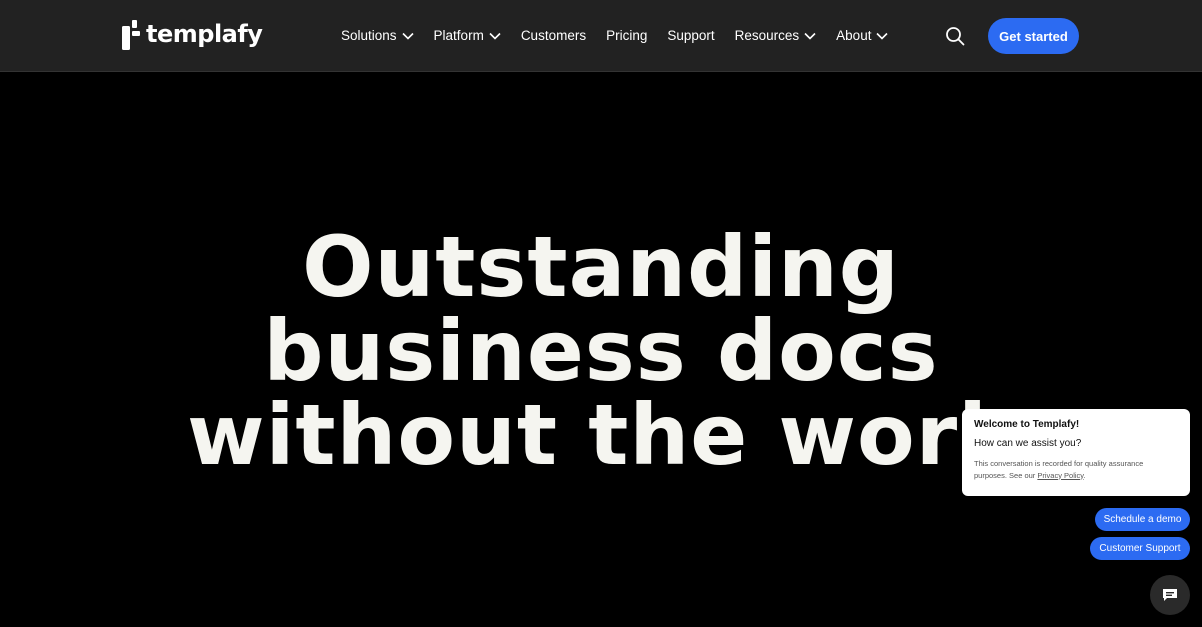  I want to click on nav-support: Support, so click(690, 35).